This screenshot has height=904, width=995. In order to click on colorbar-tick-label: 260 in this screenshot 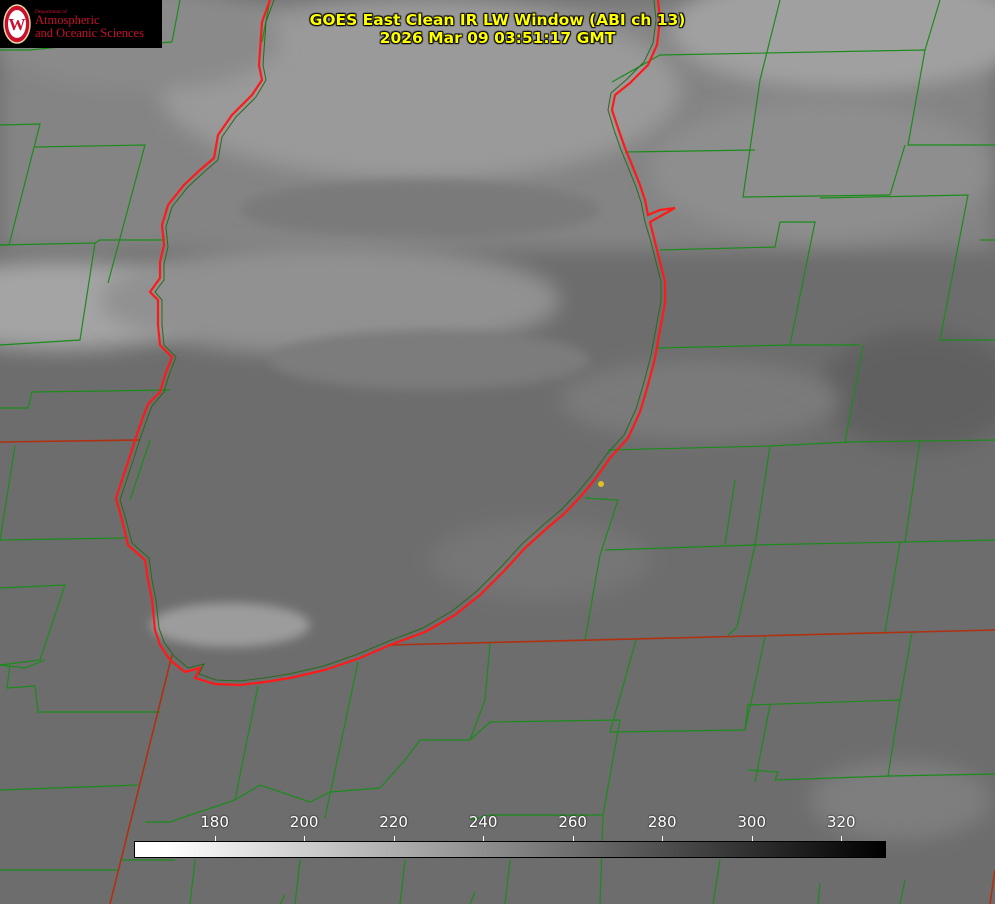, I will do `click(572, 822)`.